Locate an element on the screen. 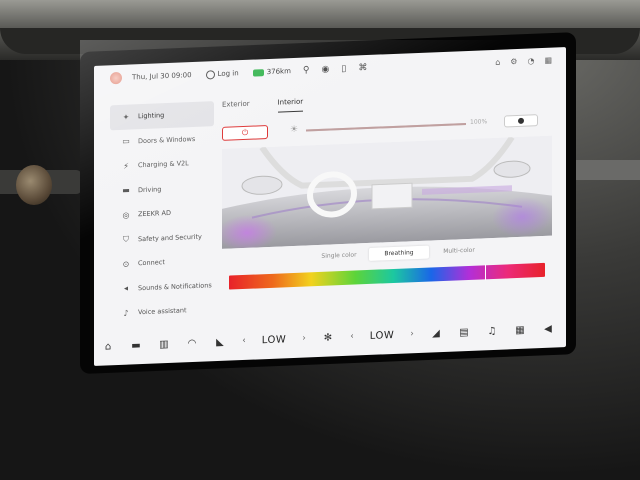 The image size is (640, 480). media-icon: ▤ is located at coordinates (464, 332).